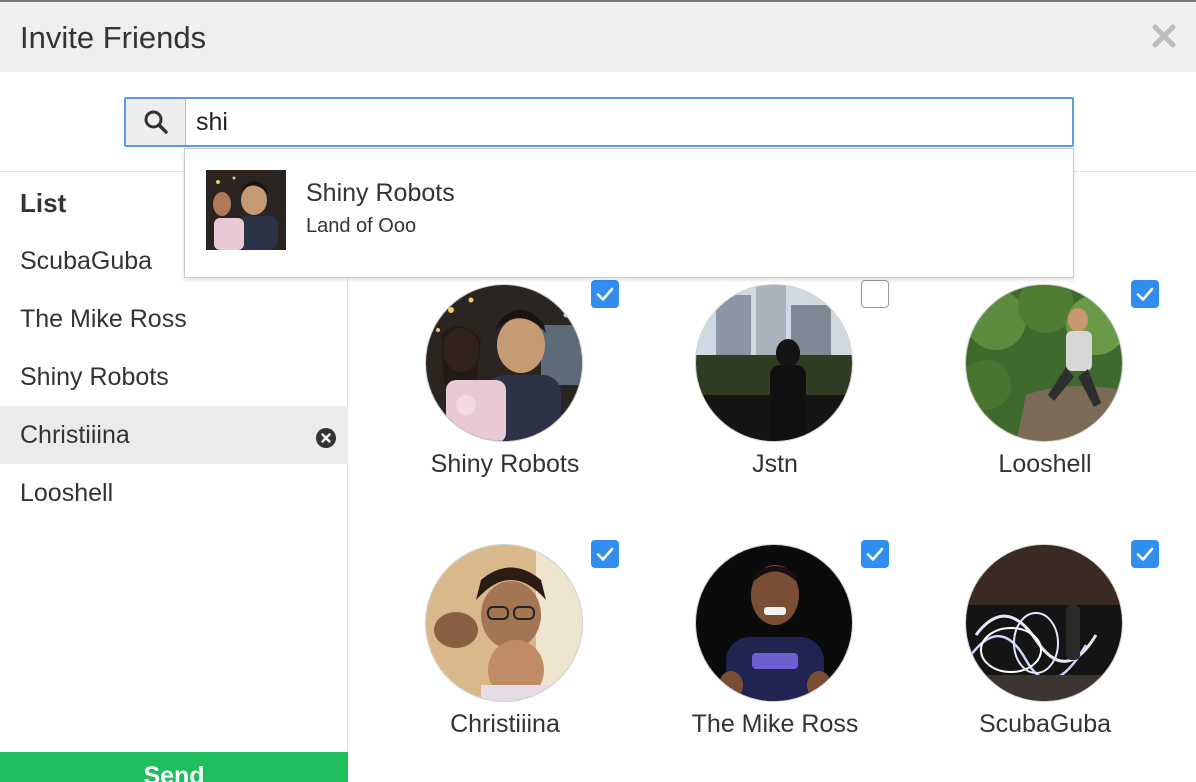 Image resolution: width=1196 pixels, height=782 pixels. What do you see at coordinates (94, 376) in the screenshot?
I see `list-item-label: Shiny Robots` at bounding box center [94, 376].